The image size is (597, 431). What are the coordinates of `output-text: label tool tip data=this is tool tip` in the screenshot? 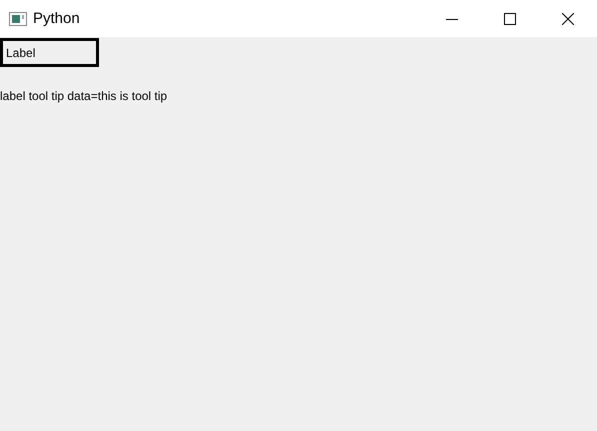 It's located at (84, 96).